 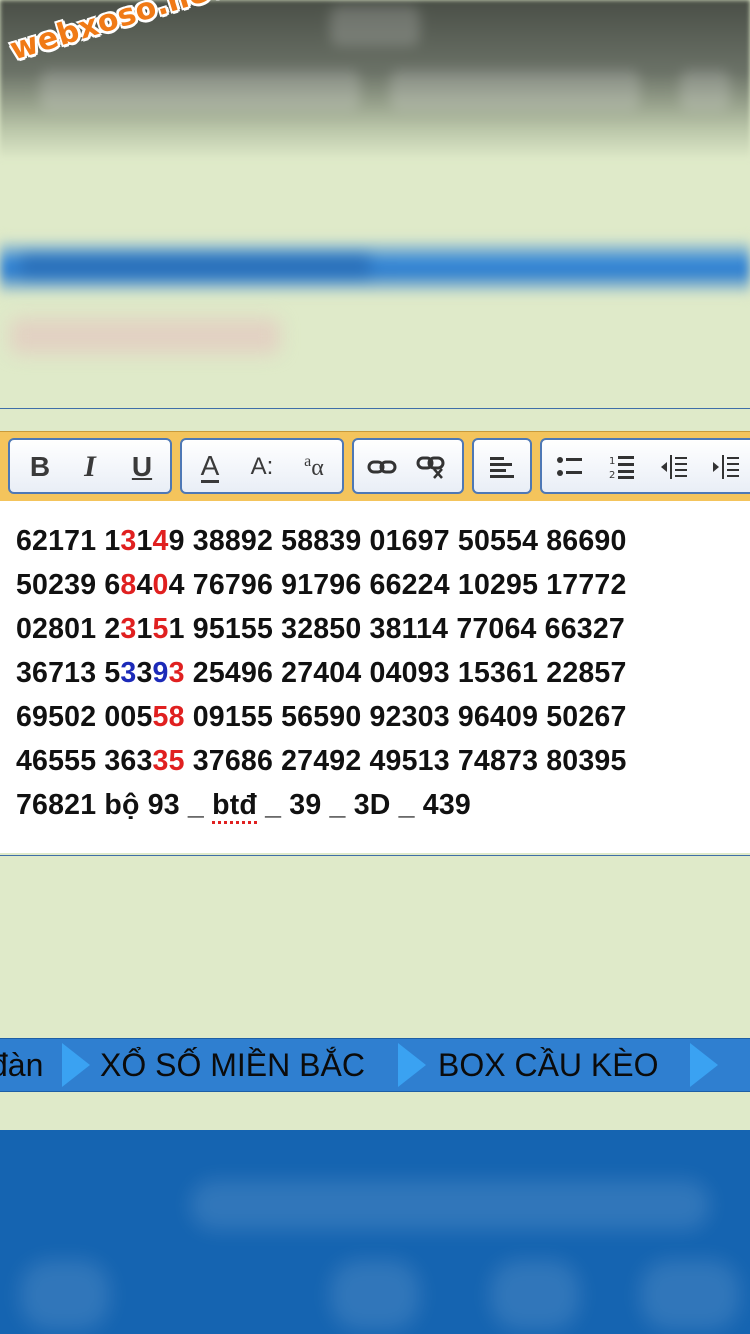 I want to click on forum-nav-bar: đàn XỔ SỐ MIỀN BẮC BOX CẦU KÈO, so click(x=375, y=1065).